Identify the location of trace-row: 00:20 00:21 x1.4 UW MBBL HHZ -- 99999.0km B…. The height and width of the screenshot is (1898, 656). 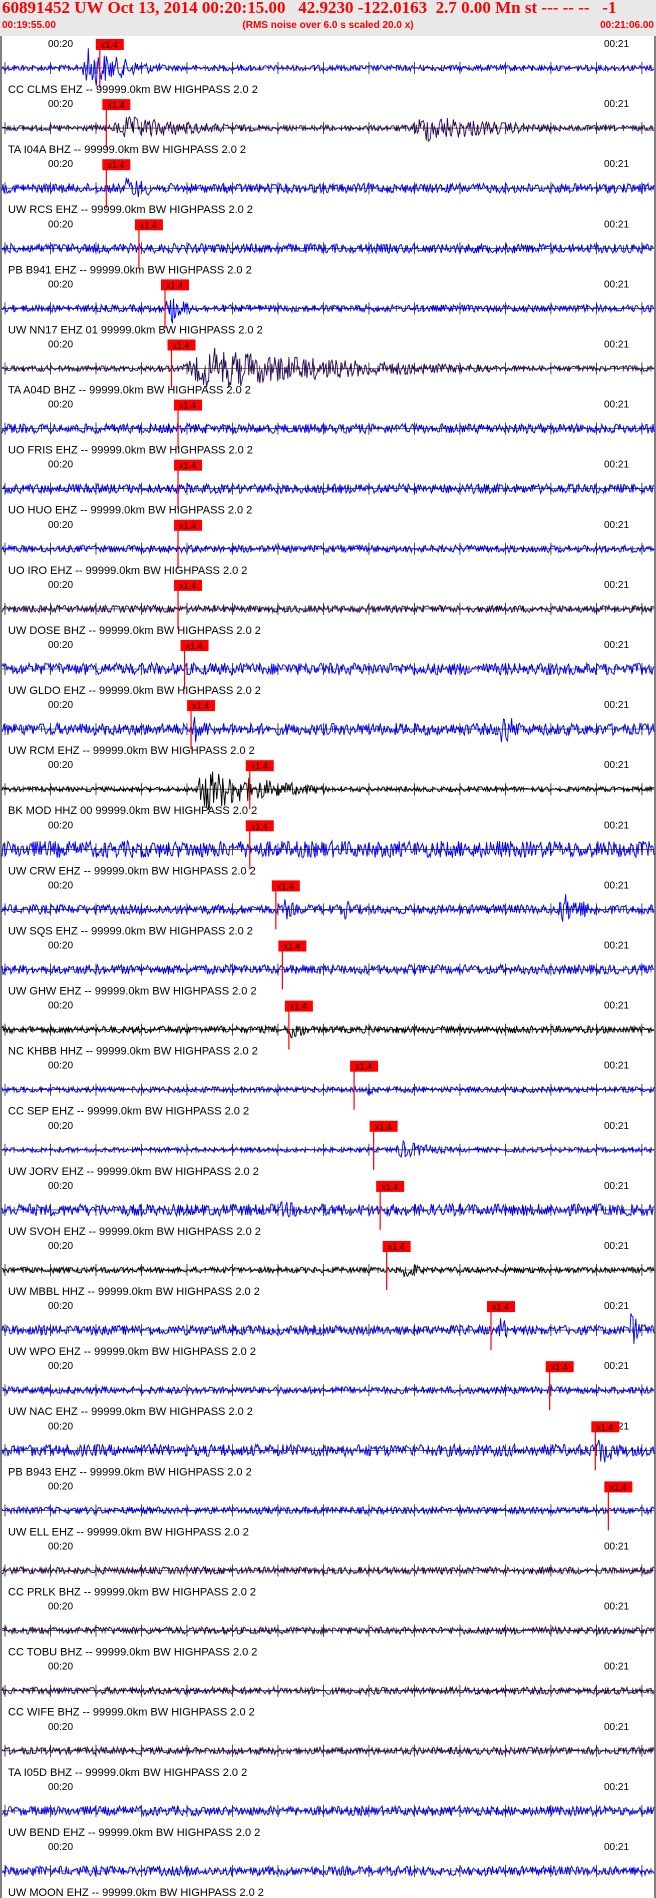
(328, 1269).